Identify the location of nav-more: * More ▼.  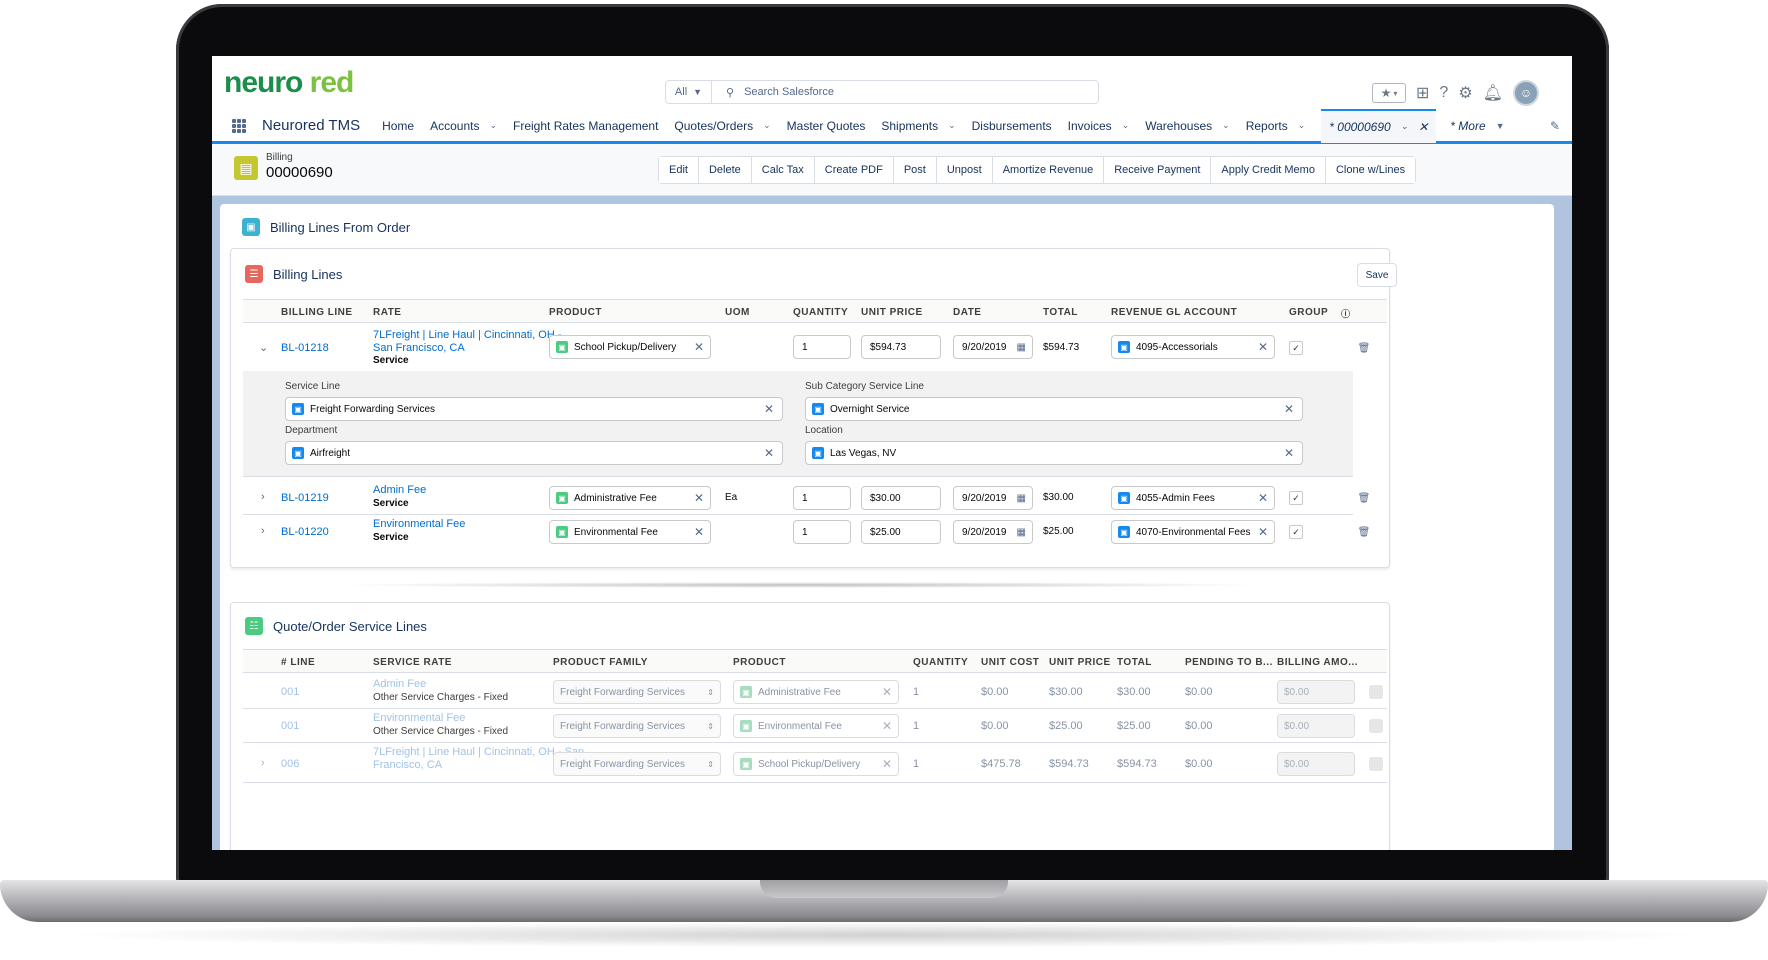
(1477, 126).